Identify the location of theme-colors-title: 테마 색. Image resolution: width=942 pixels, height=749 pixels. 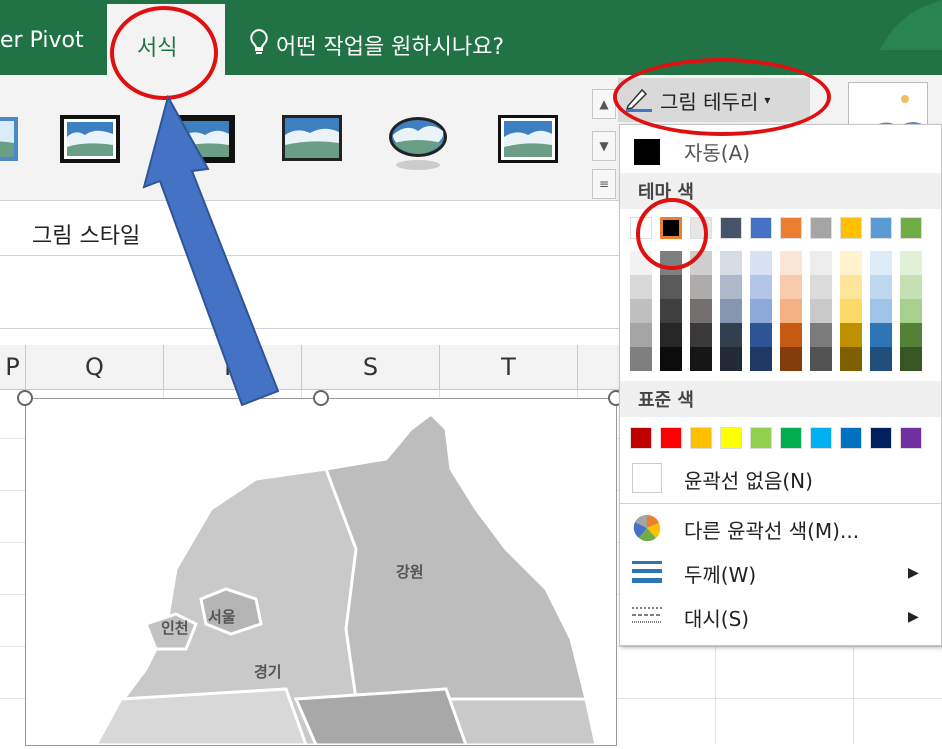
(780, 191).